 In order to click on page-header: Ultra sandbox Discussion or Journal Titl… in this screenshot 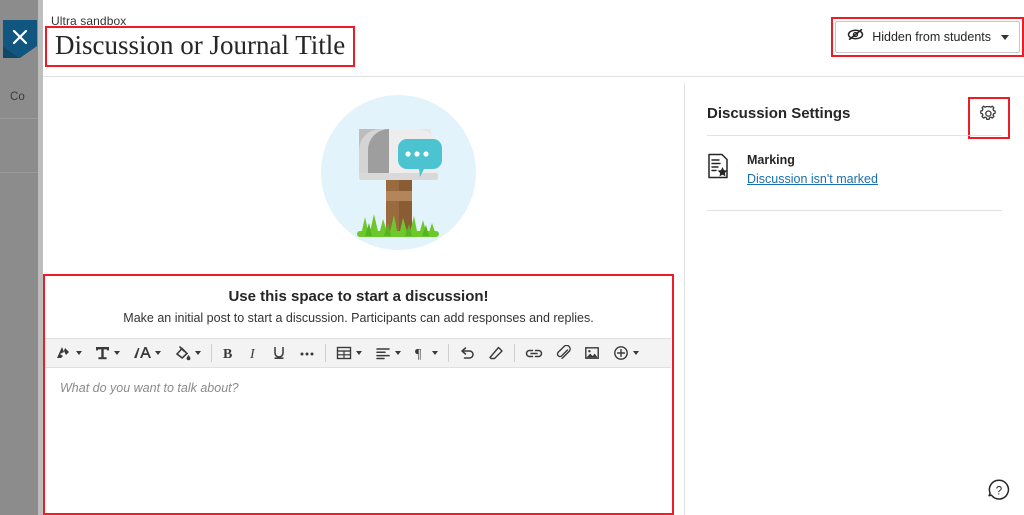, I will do `click(533, 38)`.